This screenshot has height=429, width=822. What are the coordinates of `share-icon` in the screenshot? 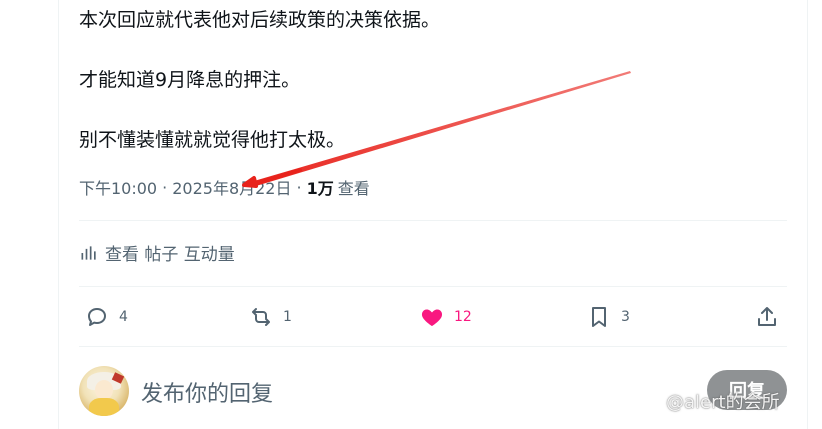 It's located at (767, 316).